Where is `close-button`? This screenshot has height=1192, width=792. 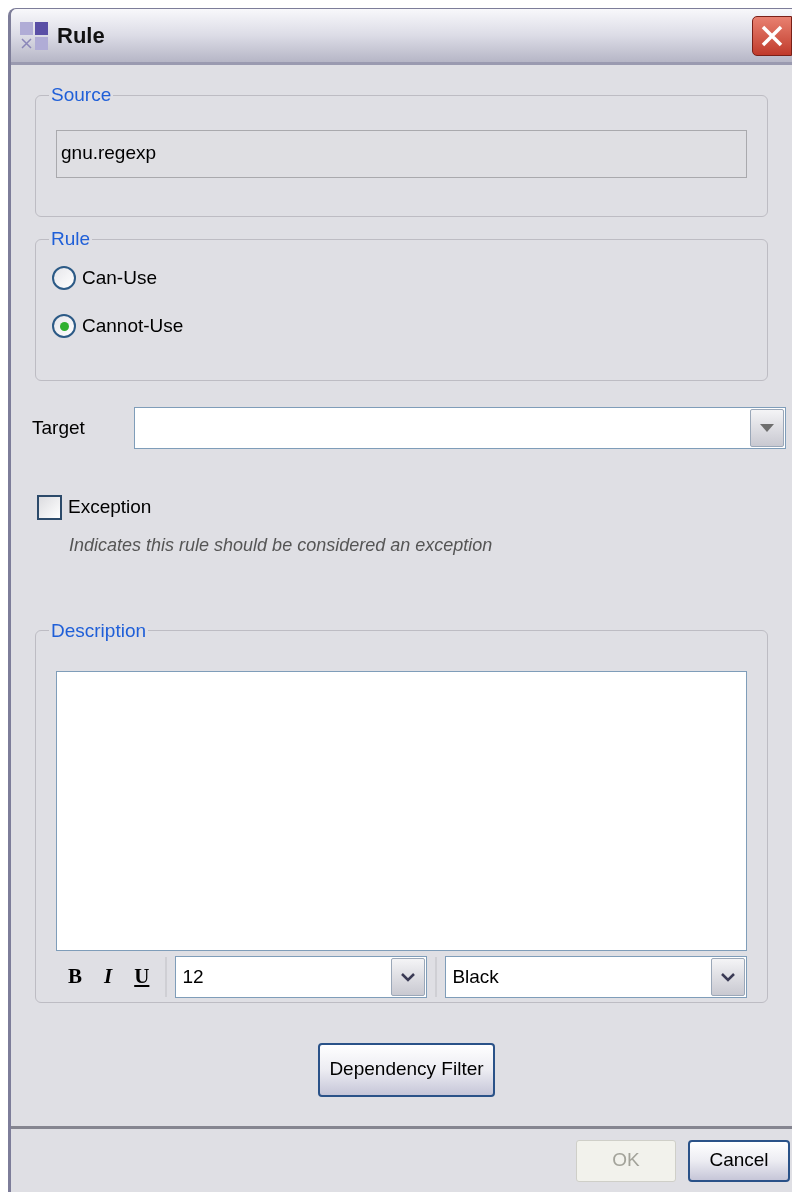
close-button is located at coordinates (772, 35).